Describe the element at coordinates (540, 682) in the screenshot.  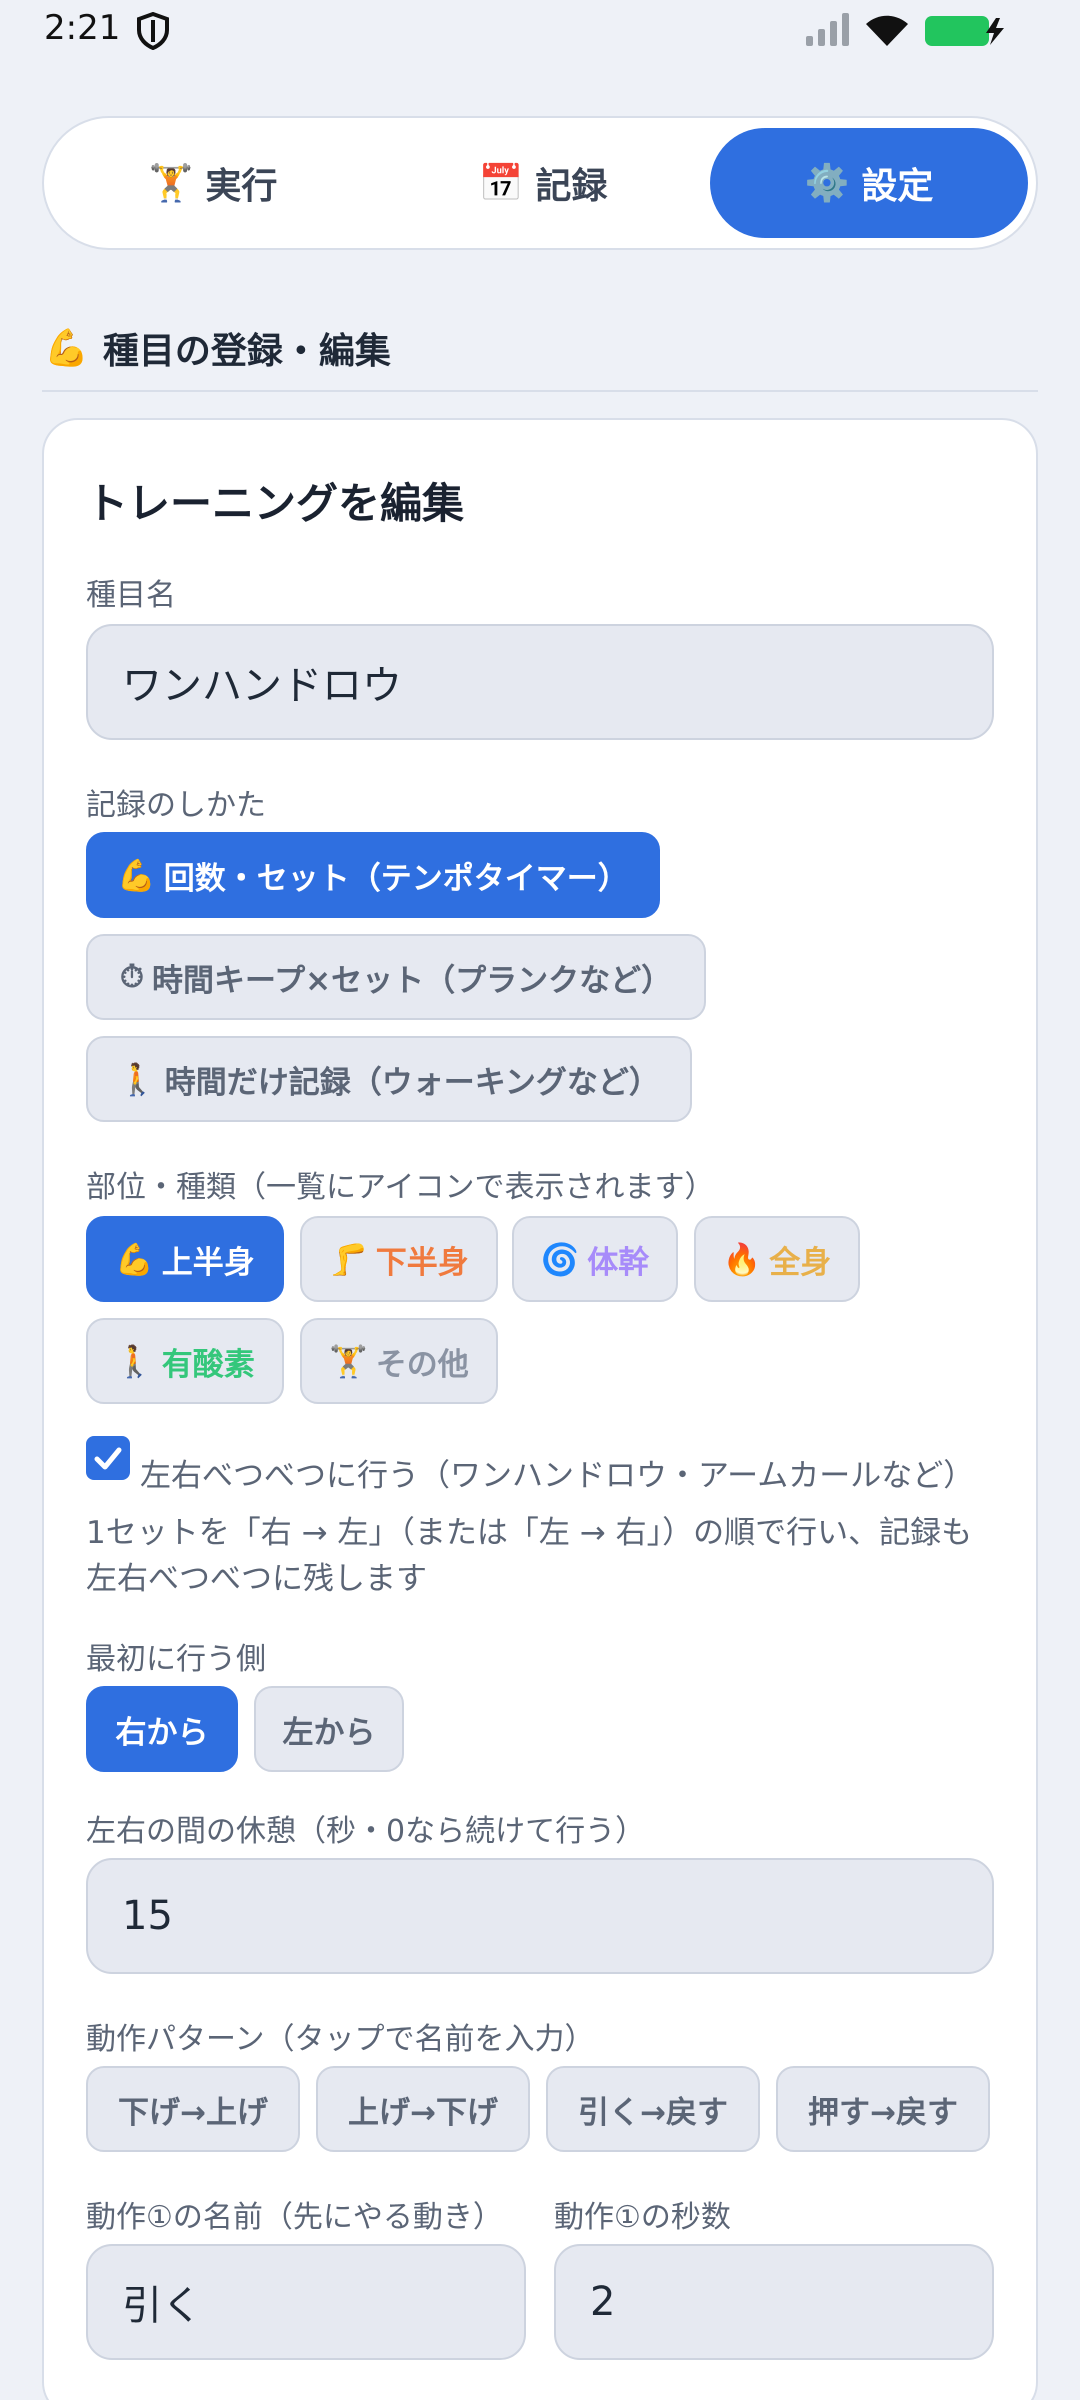
I see `exercise-name-input: ワンハンドロウ` at that location.